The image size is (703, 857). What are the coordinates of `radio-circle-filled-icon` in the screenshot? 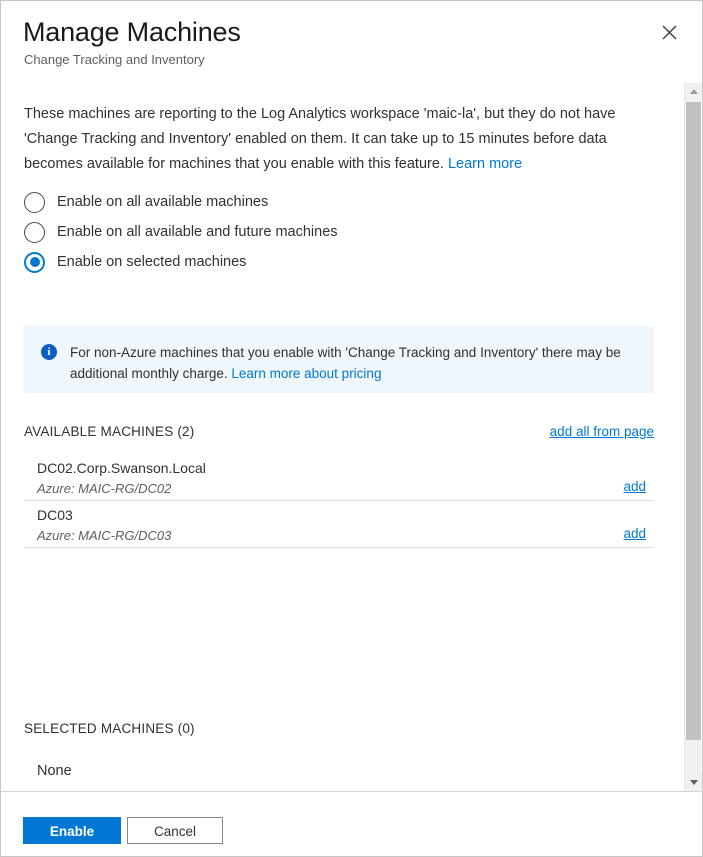 It's located at (34, 262).